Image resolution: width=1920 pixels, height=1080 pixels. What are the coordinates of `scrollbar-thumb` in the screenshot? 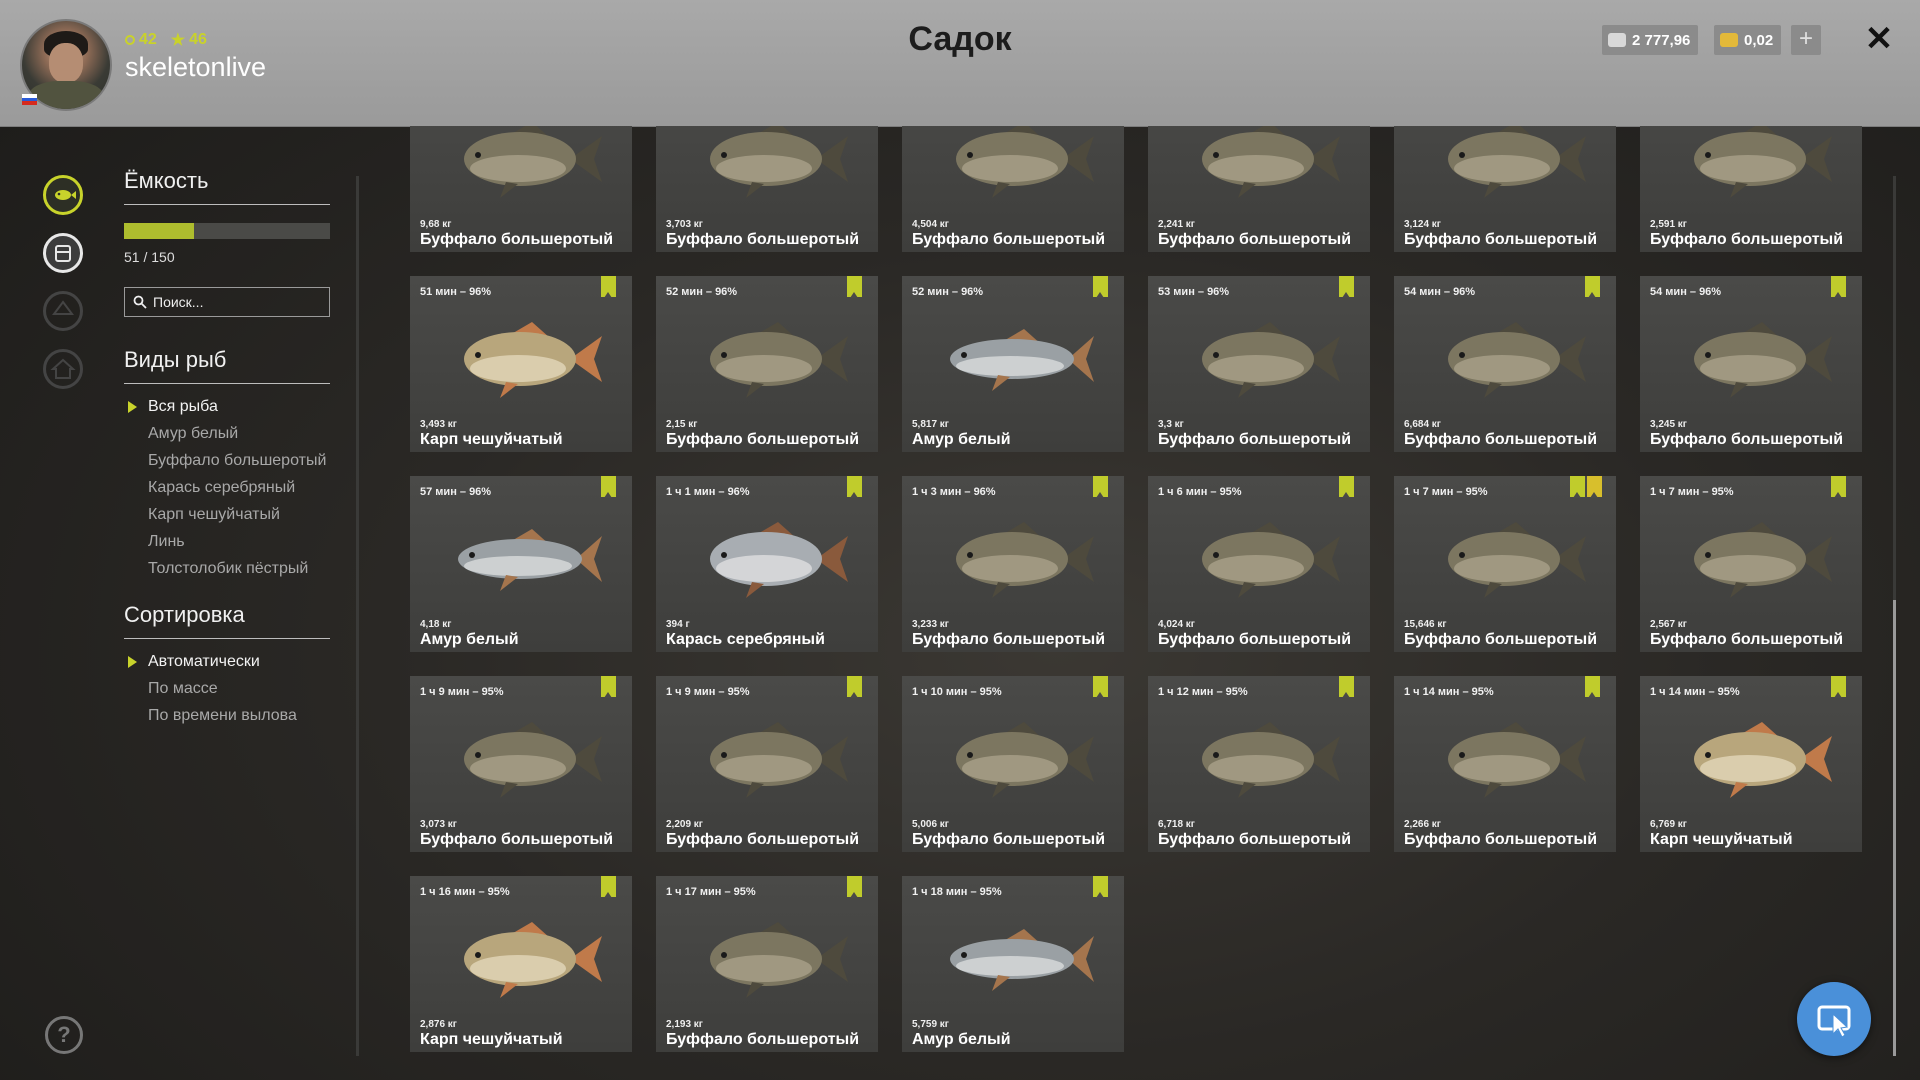 It's located at (1894, 828).